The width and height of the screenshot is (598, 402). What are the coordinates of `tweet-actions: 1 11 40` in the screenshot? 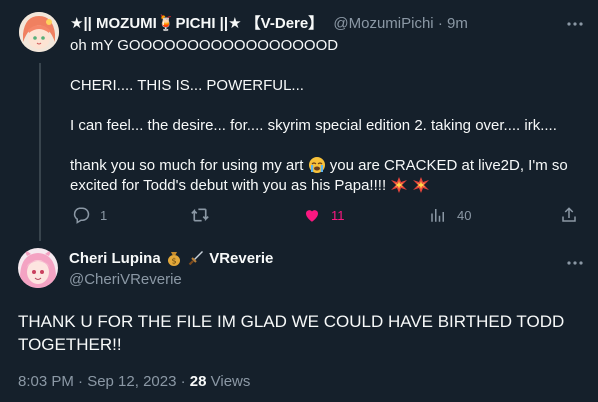 It's located at (325, 216).